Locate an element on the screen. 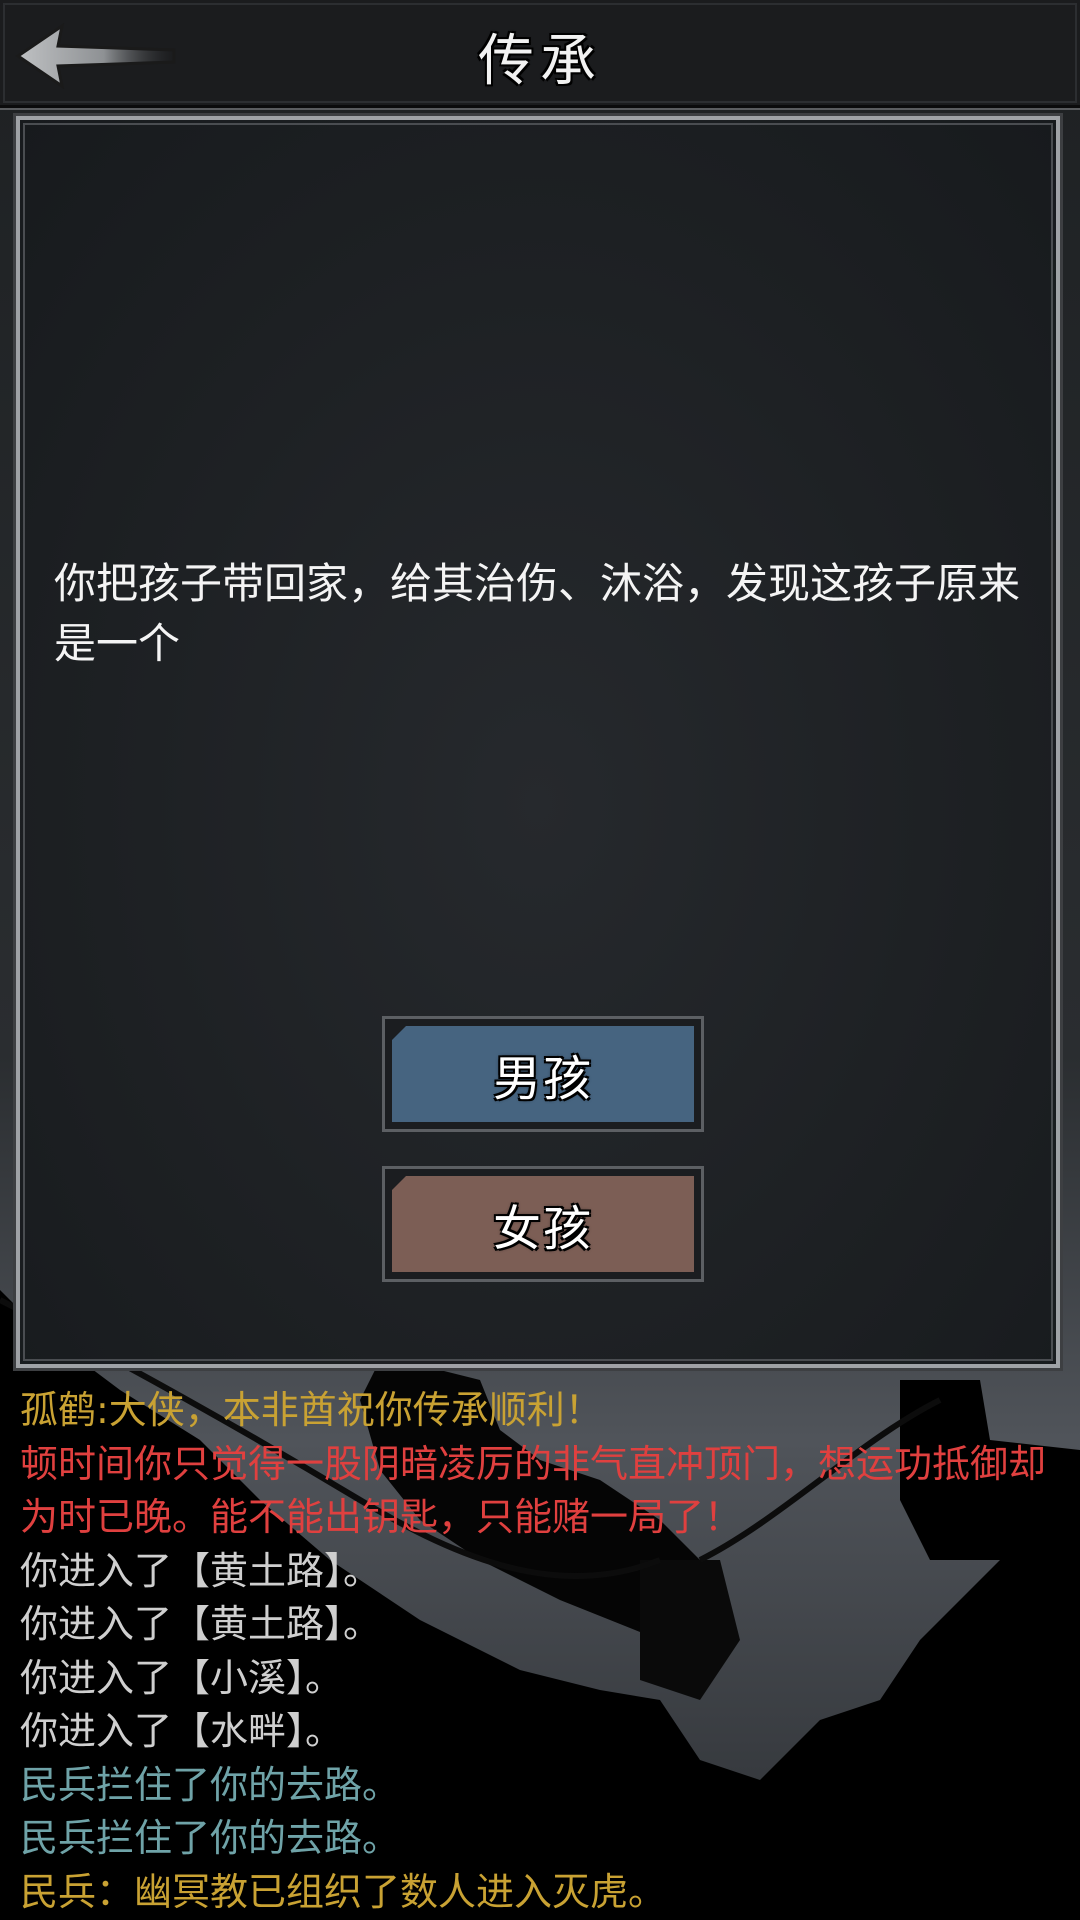 This screenshot has width=1080, height=1920. log-line: 孤鹤:大侠，本非酋祝你传承顺利！ is located at coordinates (311, 1410).